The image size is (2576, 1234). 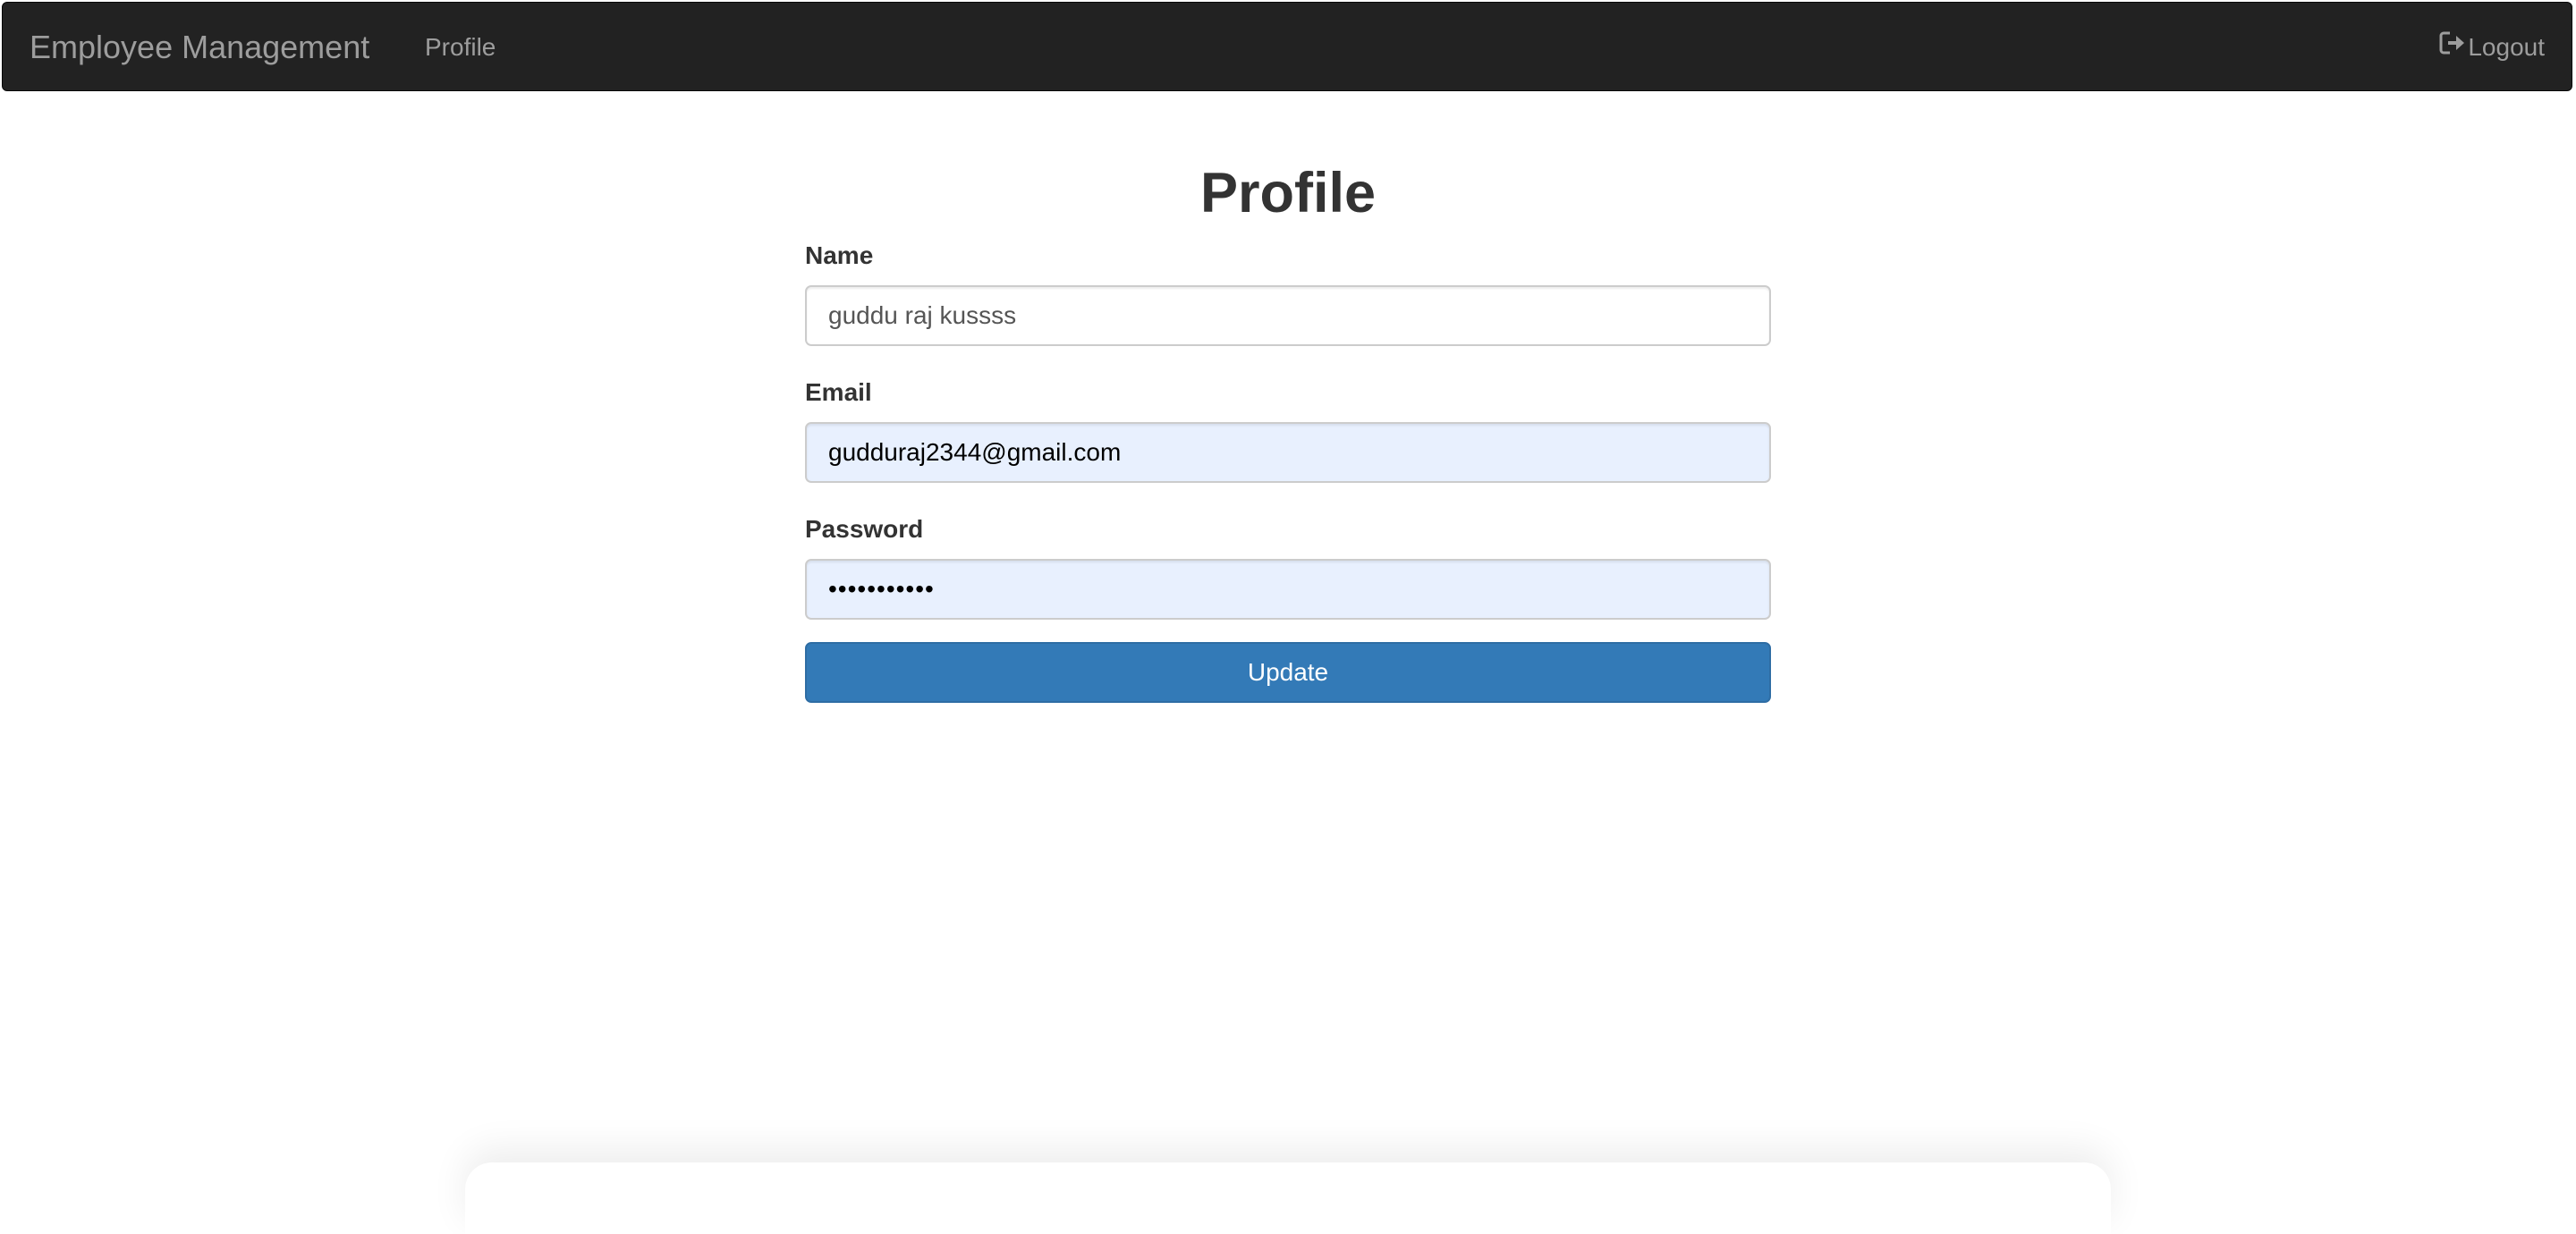 What do you see at coordinates (1288, 193) in the screenshot?
I see `page-title: Profile` at bounding box center [1288, 193].